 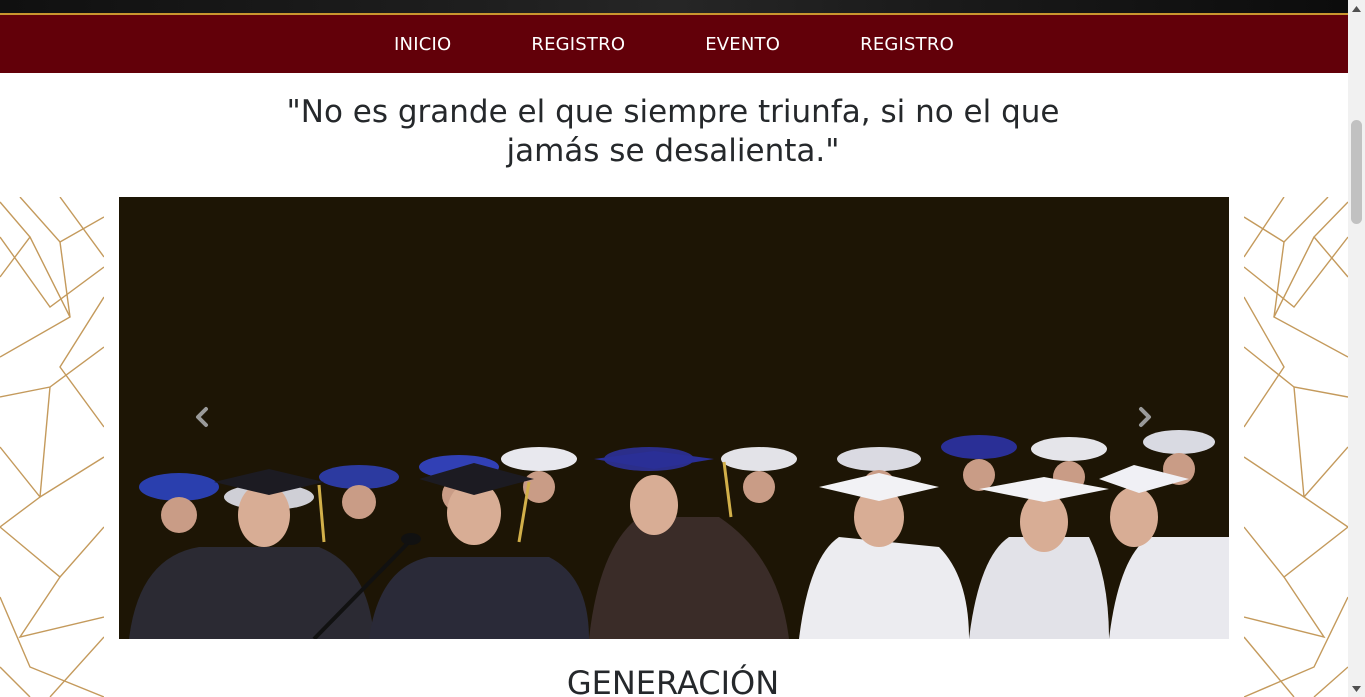 I want to click on carousel-prev-button, so click(x=202, y=417).